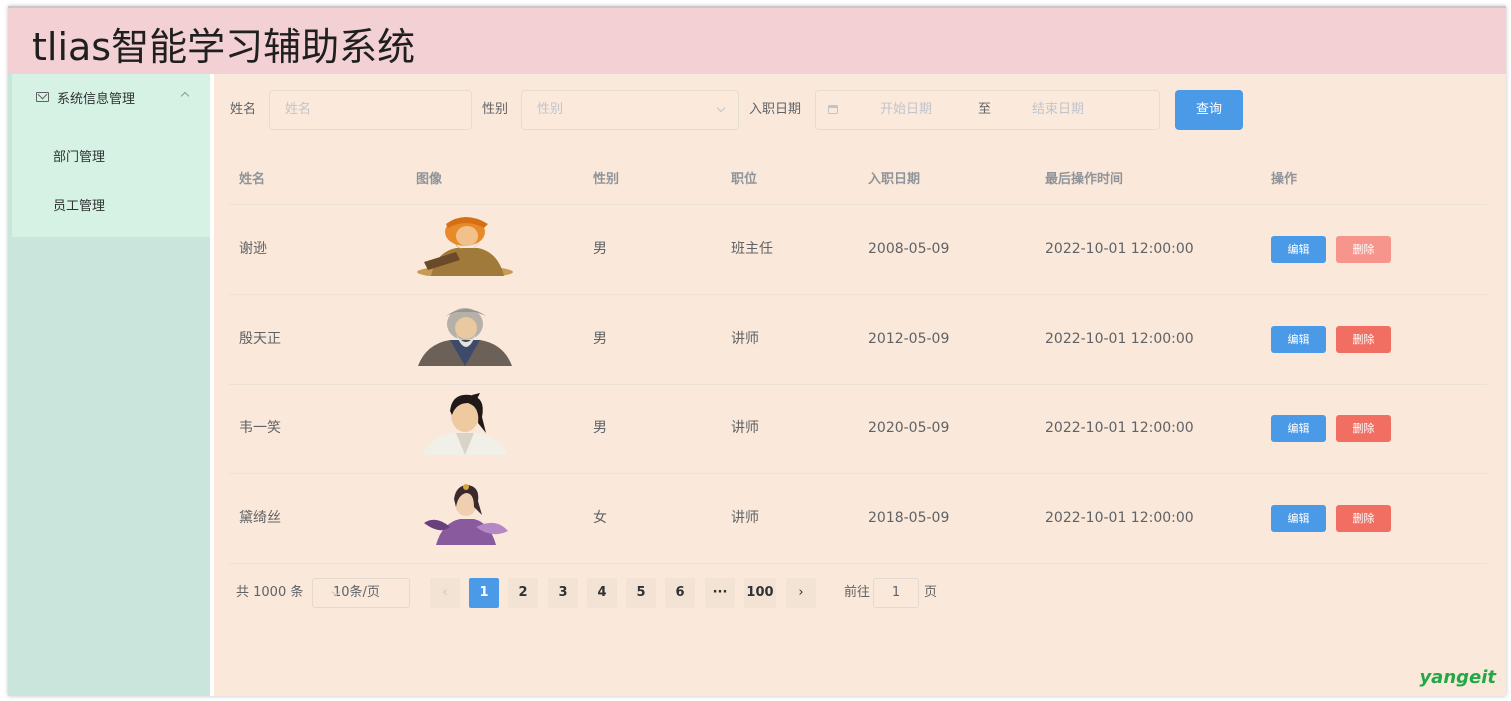  What do you see at coordinates (775, 109) in the screenshot?
I see `entry-date-label: 入职日期` at bounding box center [775, 109].